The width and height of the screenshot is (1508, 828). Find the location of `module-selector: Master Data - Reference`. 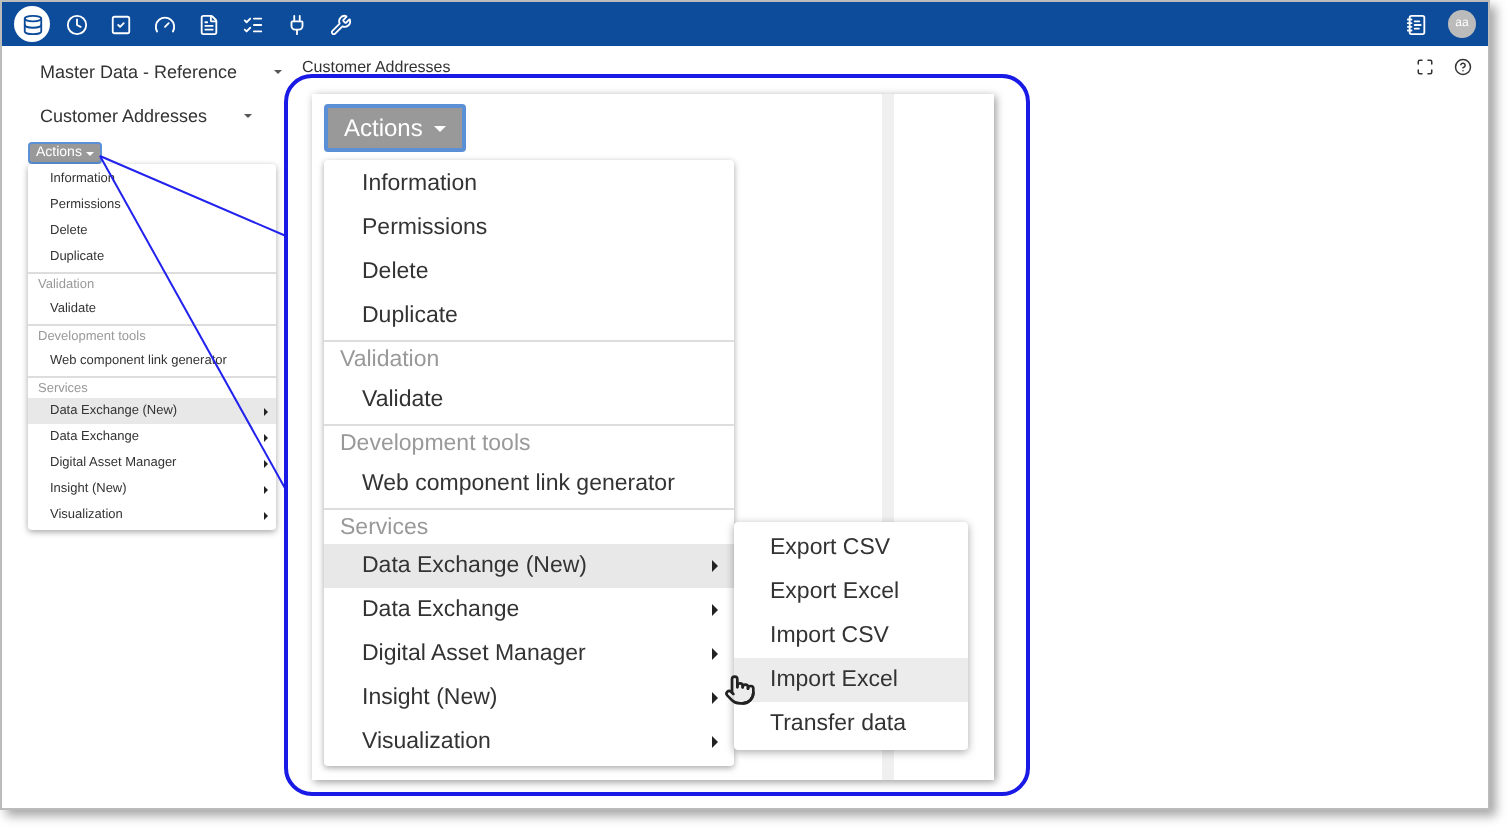

module-selector: Master Data - Reference is located at coordinates (157, 72).